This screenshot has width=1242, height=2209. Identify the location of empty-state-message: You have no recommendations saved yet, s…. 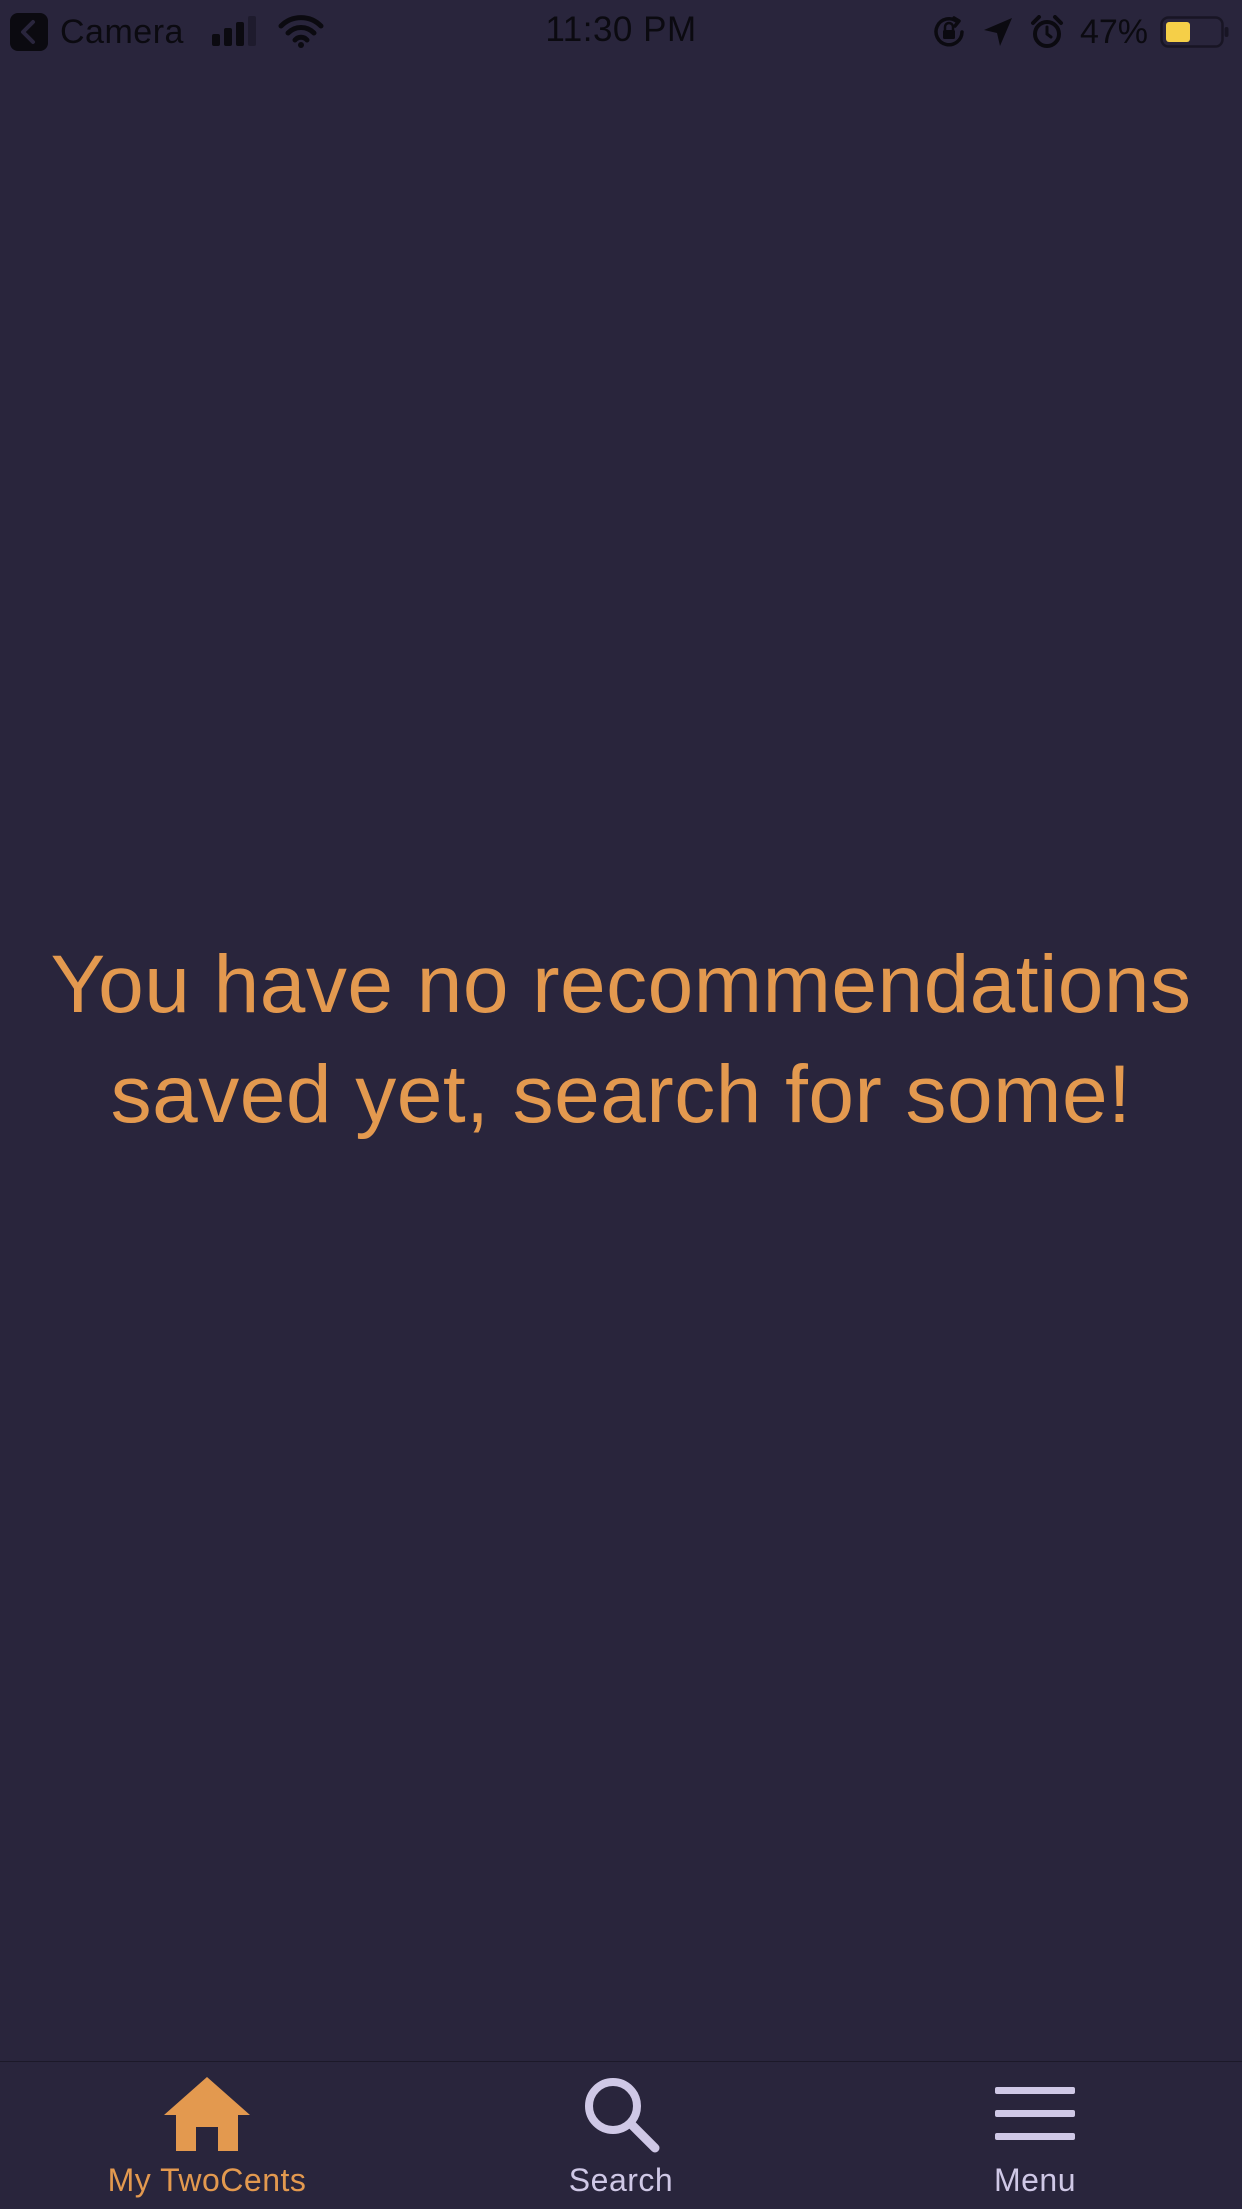
(621, 1039).